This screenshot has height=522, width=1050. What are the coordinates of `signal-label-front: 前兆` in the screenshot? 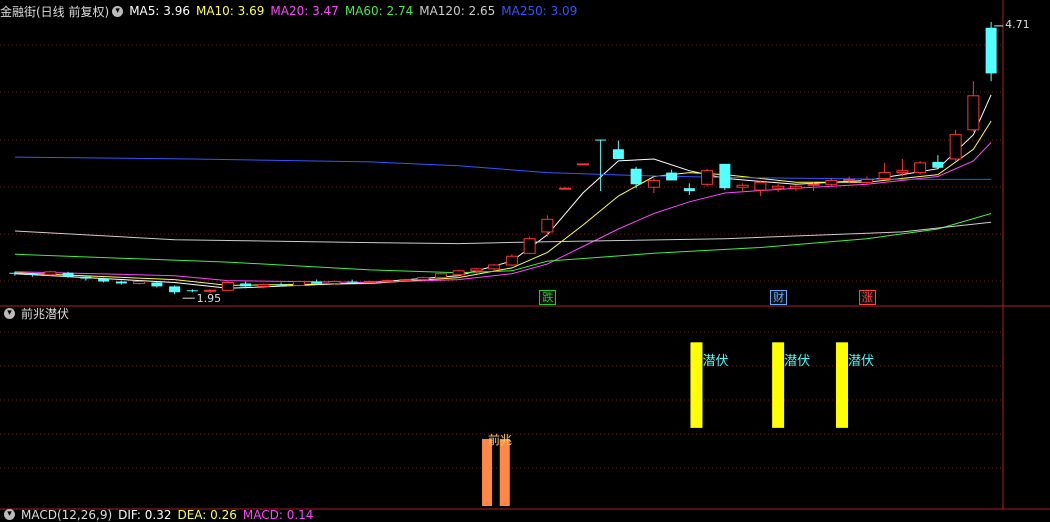 It's located at (500, 440).